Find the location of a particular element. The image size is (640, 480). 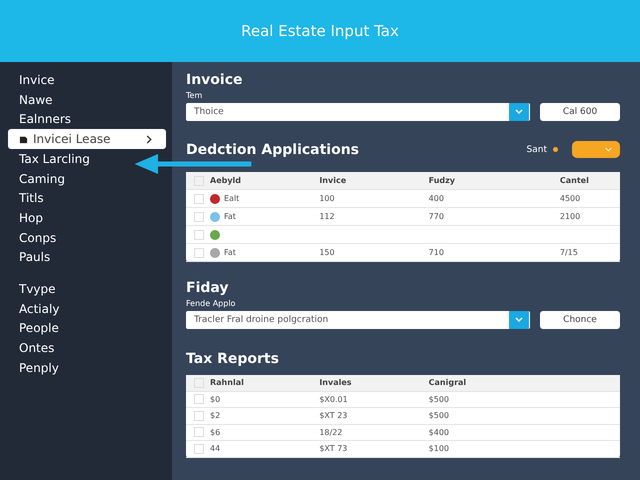

sidebar-item: Invicei Lease is located at coordinates (87, 139).